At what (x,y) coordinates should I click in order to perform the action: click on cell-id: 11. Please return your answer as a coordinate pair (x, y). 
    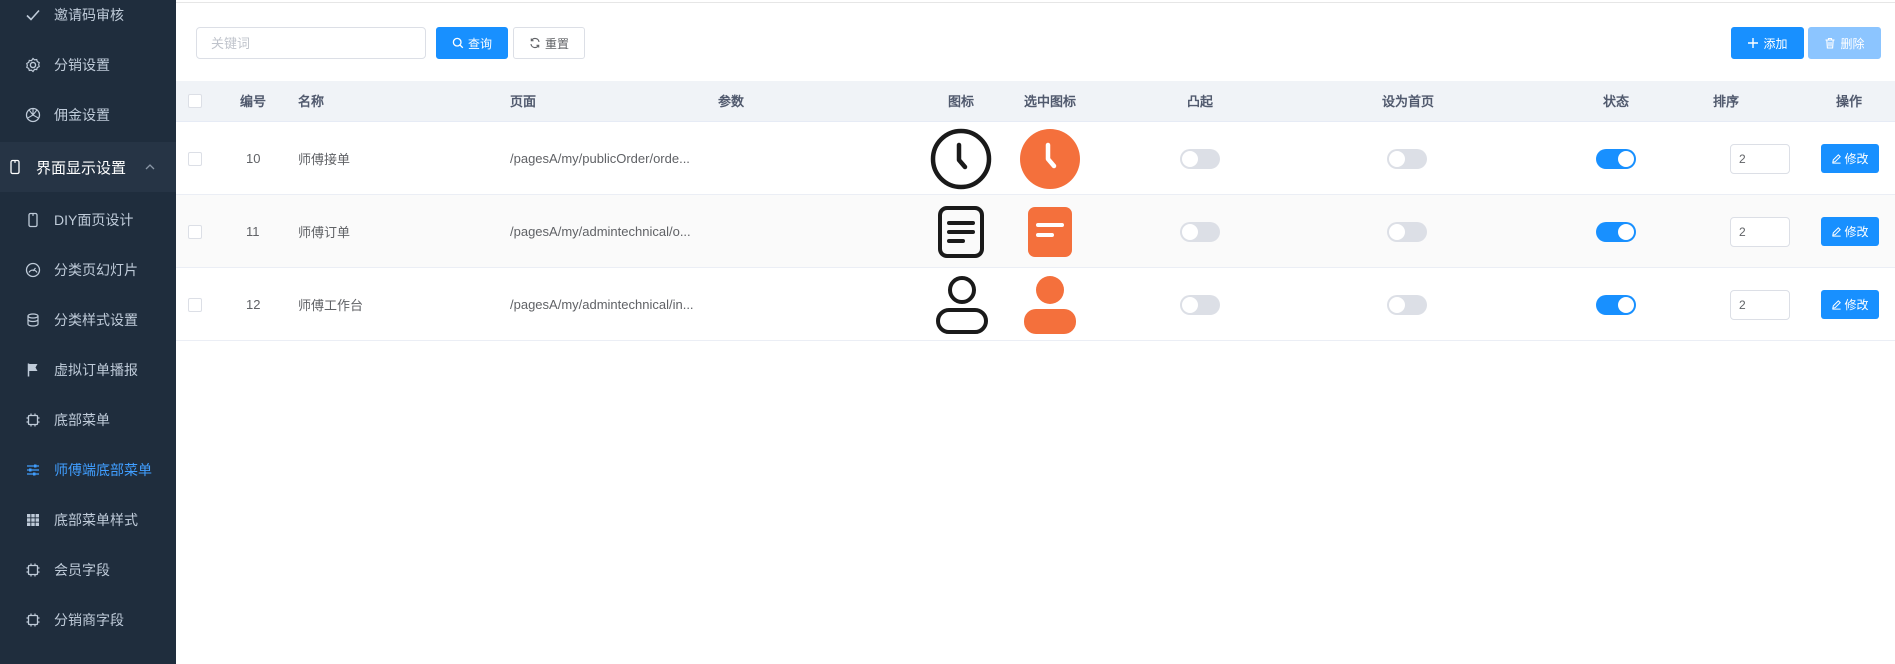
    Looking at the image, I should click on (253, 231).